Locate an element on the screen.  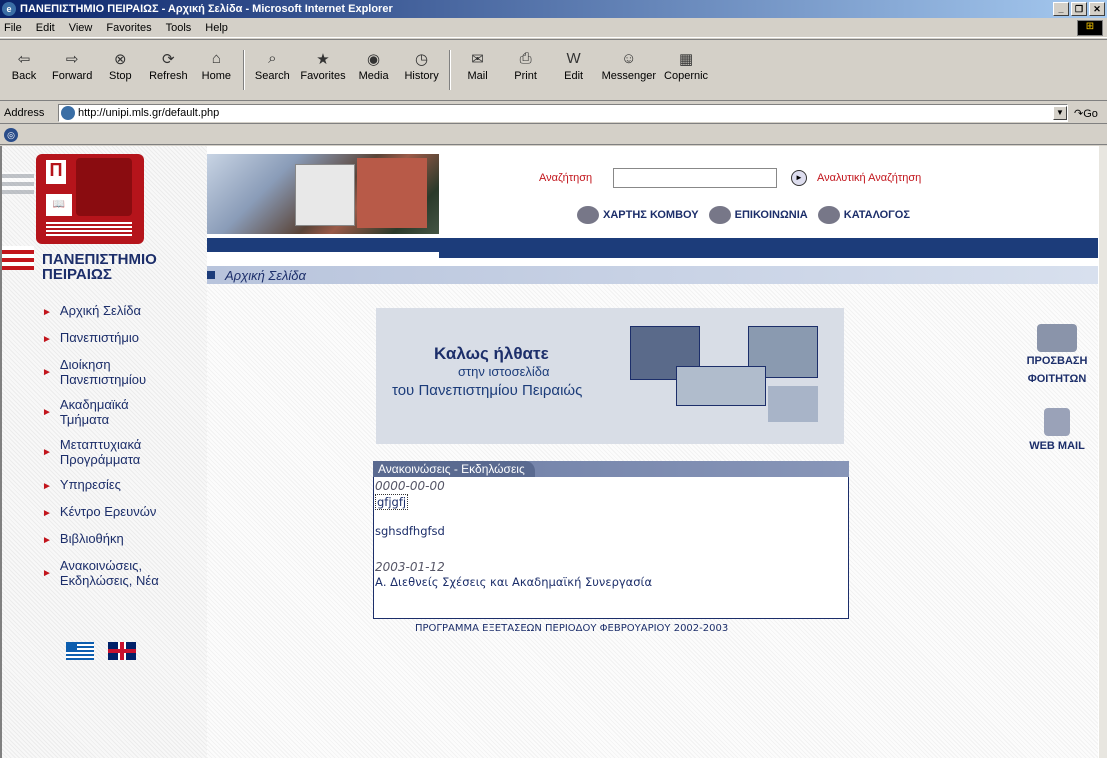
edit-button: W Edit is located at coordinates (574, 66).